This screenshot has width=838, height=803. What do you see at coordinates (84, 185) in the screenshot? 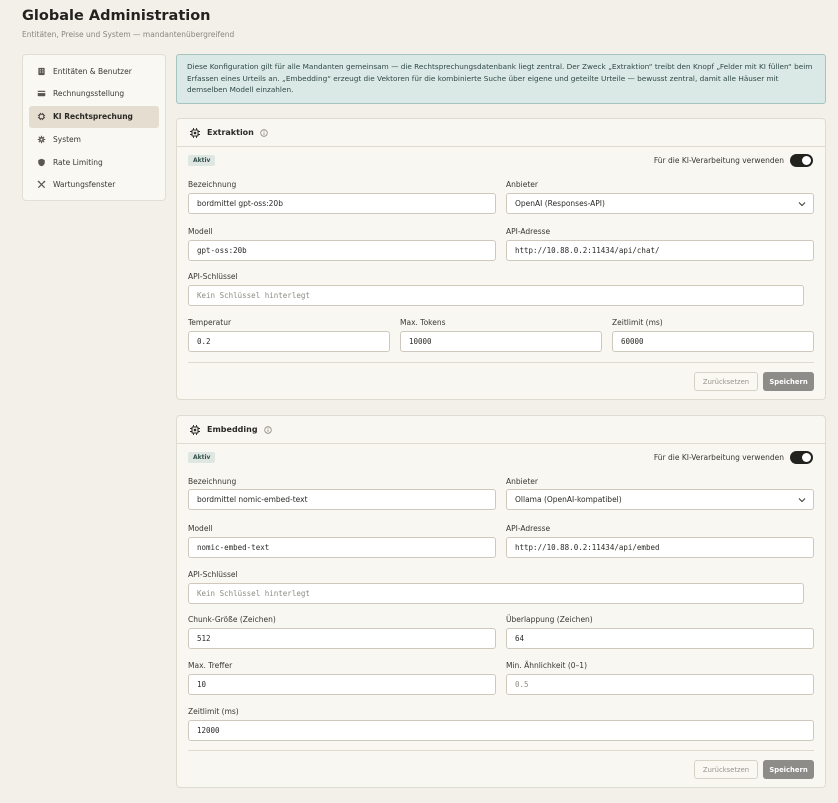
I see `sidebar-item-label: Wartungsfenster` at bounding box center [84, 185].